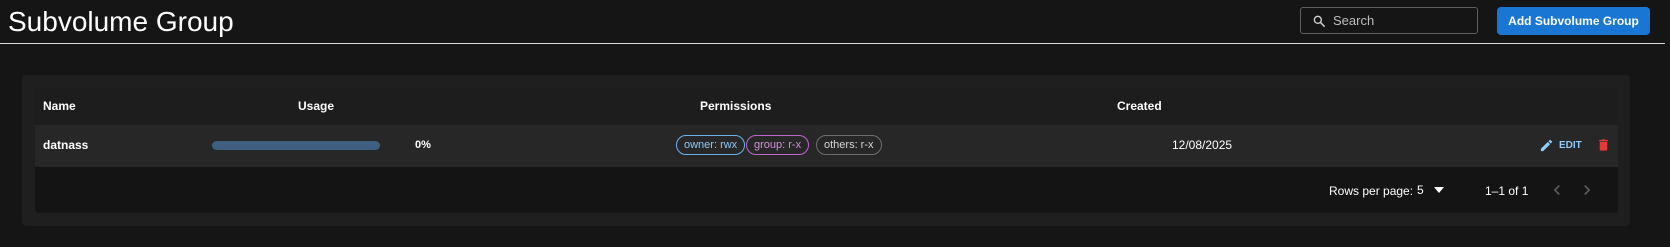  I want to click on rows-per-page-value: 5, so click(1420, 190).